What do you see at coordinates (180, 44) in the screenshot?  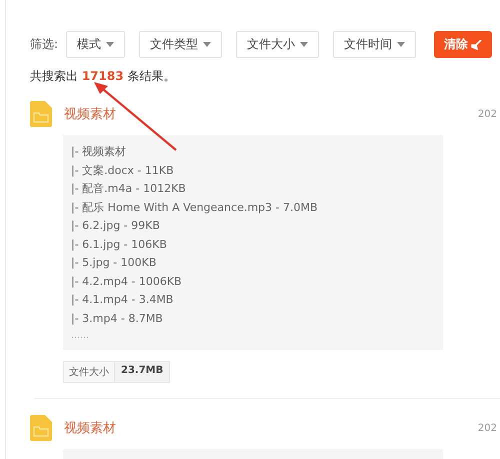 I see `filter-dropdown: 文件类型` at bounding box center [180, 44].